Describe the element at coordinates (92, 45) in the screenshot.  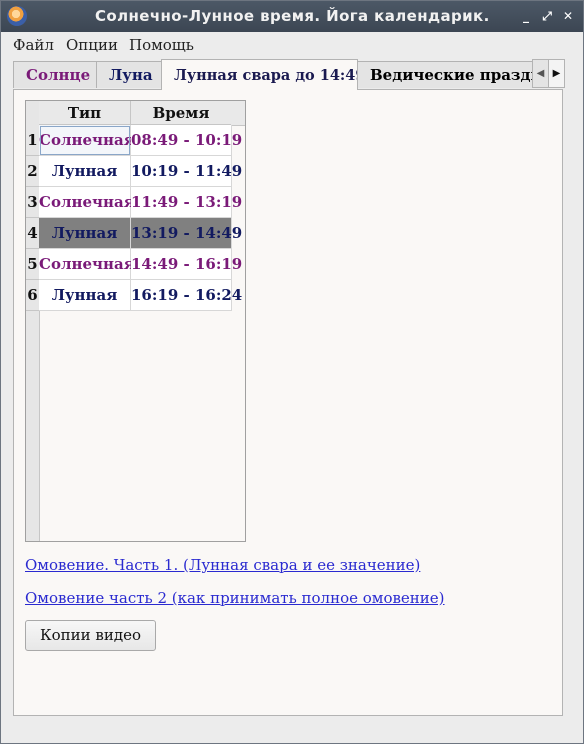
I see `menu-options: Опции` at that location.